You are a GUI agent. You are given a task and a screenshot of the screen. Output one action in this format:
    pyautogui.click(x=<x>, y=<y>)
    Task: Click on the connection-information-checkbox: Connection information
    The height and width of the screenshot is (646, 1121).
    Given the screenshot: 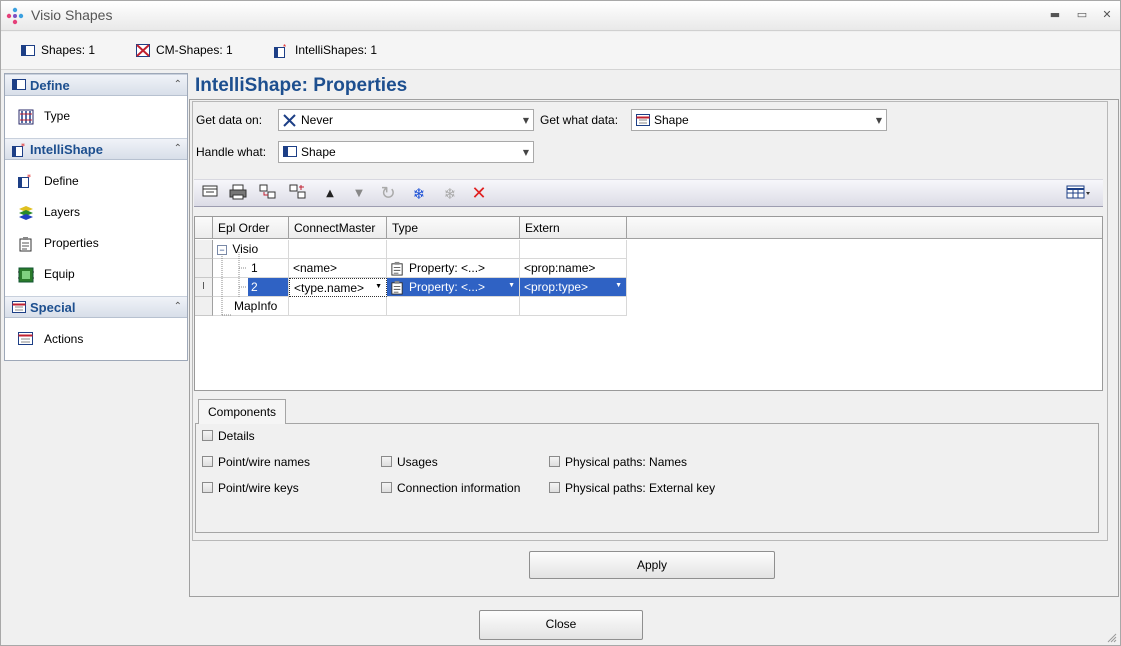 What is the action you would take?
    pyautogui.click(x=450, y=488)
    